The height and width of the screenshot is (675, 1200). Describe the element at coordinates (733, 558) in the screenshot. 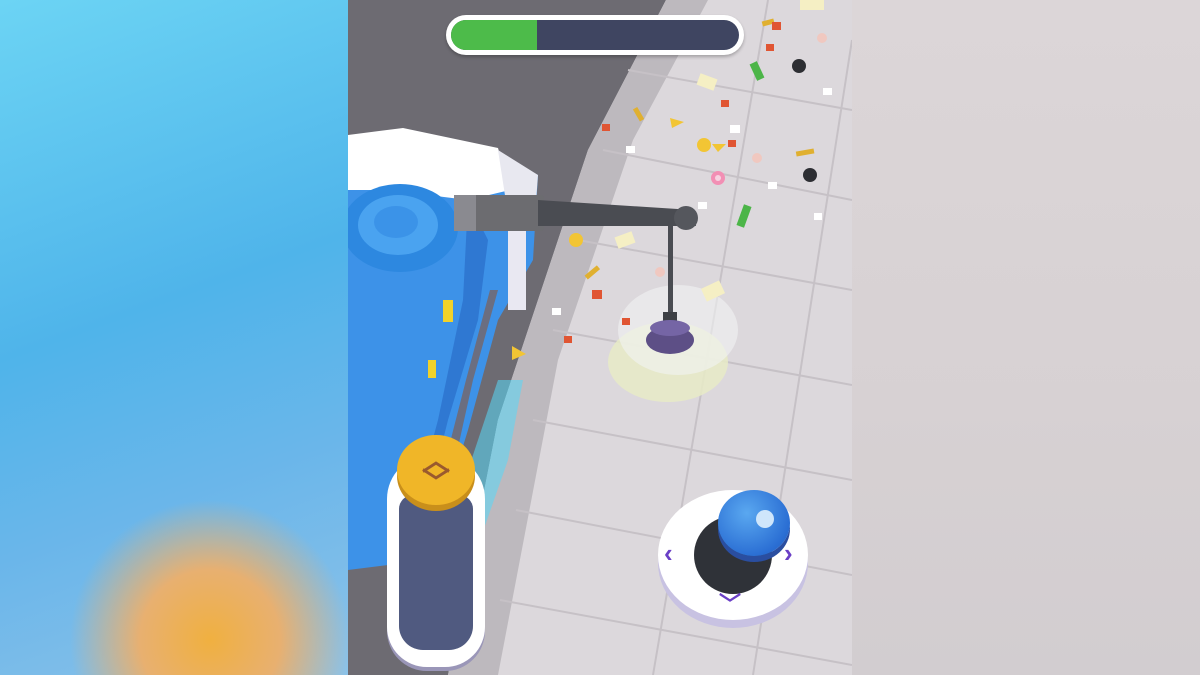

I see `movement-joystick: ‹ › ﹀` at that location.